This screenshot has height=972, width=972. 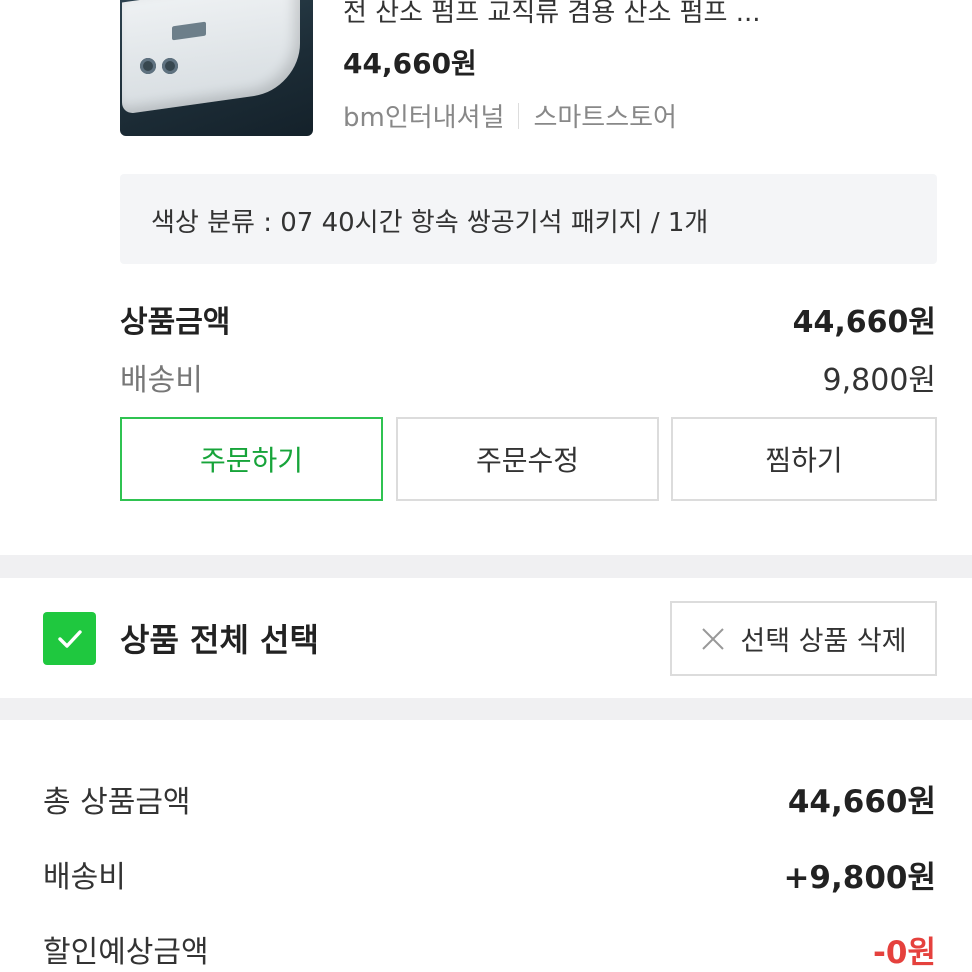 I want to click on option-text: 색상 분류 : 07 40시간 항속 쌍공기석 패키지 / 1개, so click(x=430, y=223).